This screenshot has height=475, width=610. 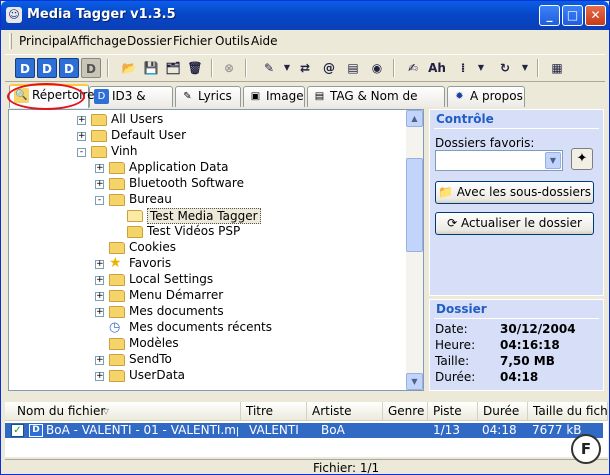 I want to click on dossier-duree-value: 04:18, so click(x=519, y=377).